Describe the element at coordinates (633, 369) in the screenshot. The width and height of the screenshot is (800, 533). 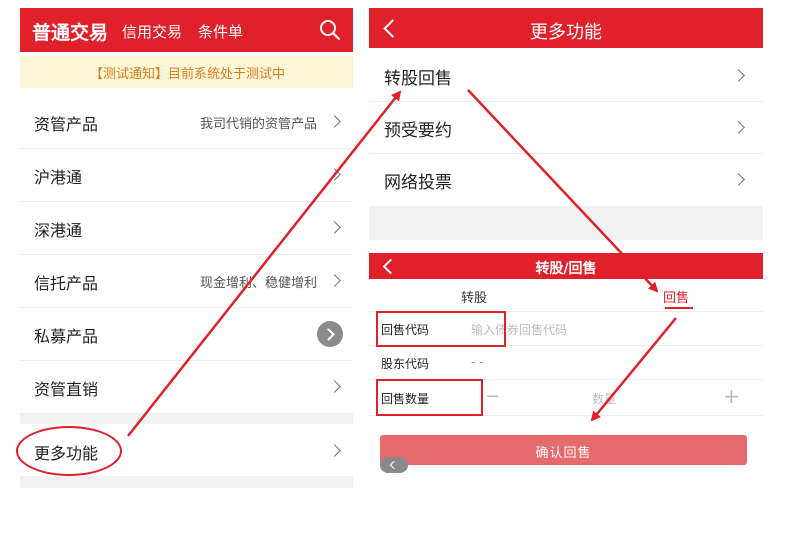
I see `arrow-to-qty-field` at that location.